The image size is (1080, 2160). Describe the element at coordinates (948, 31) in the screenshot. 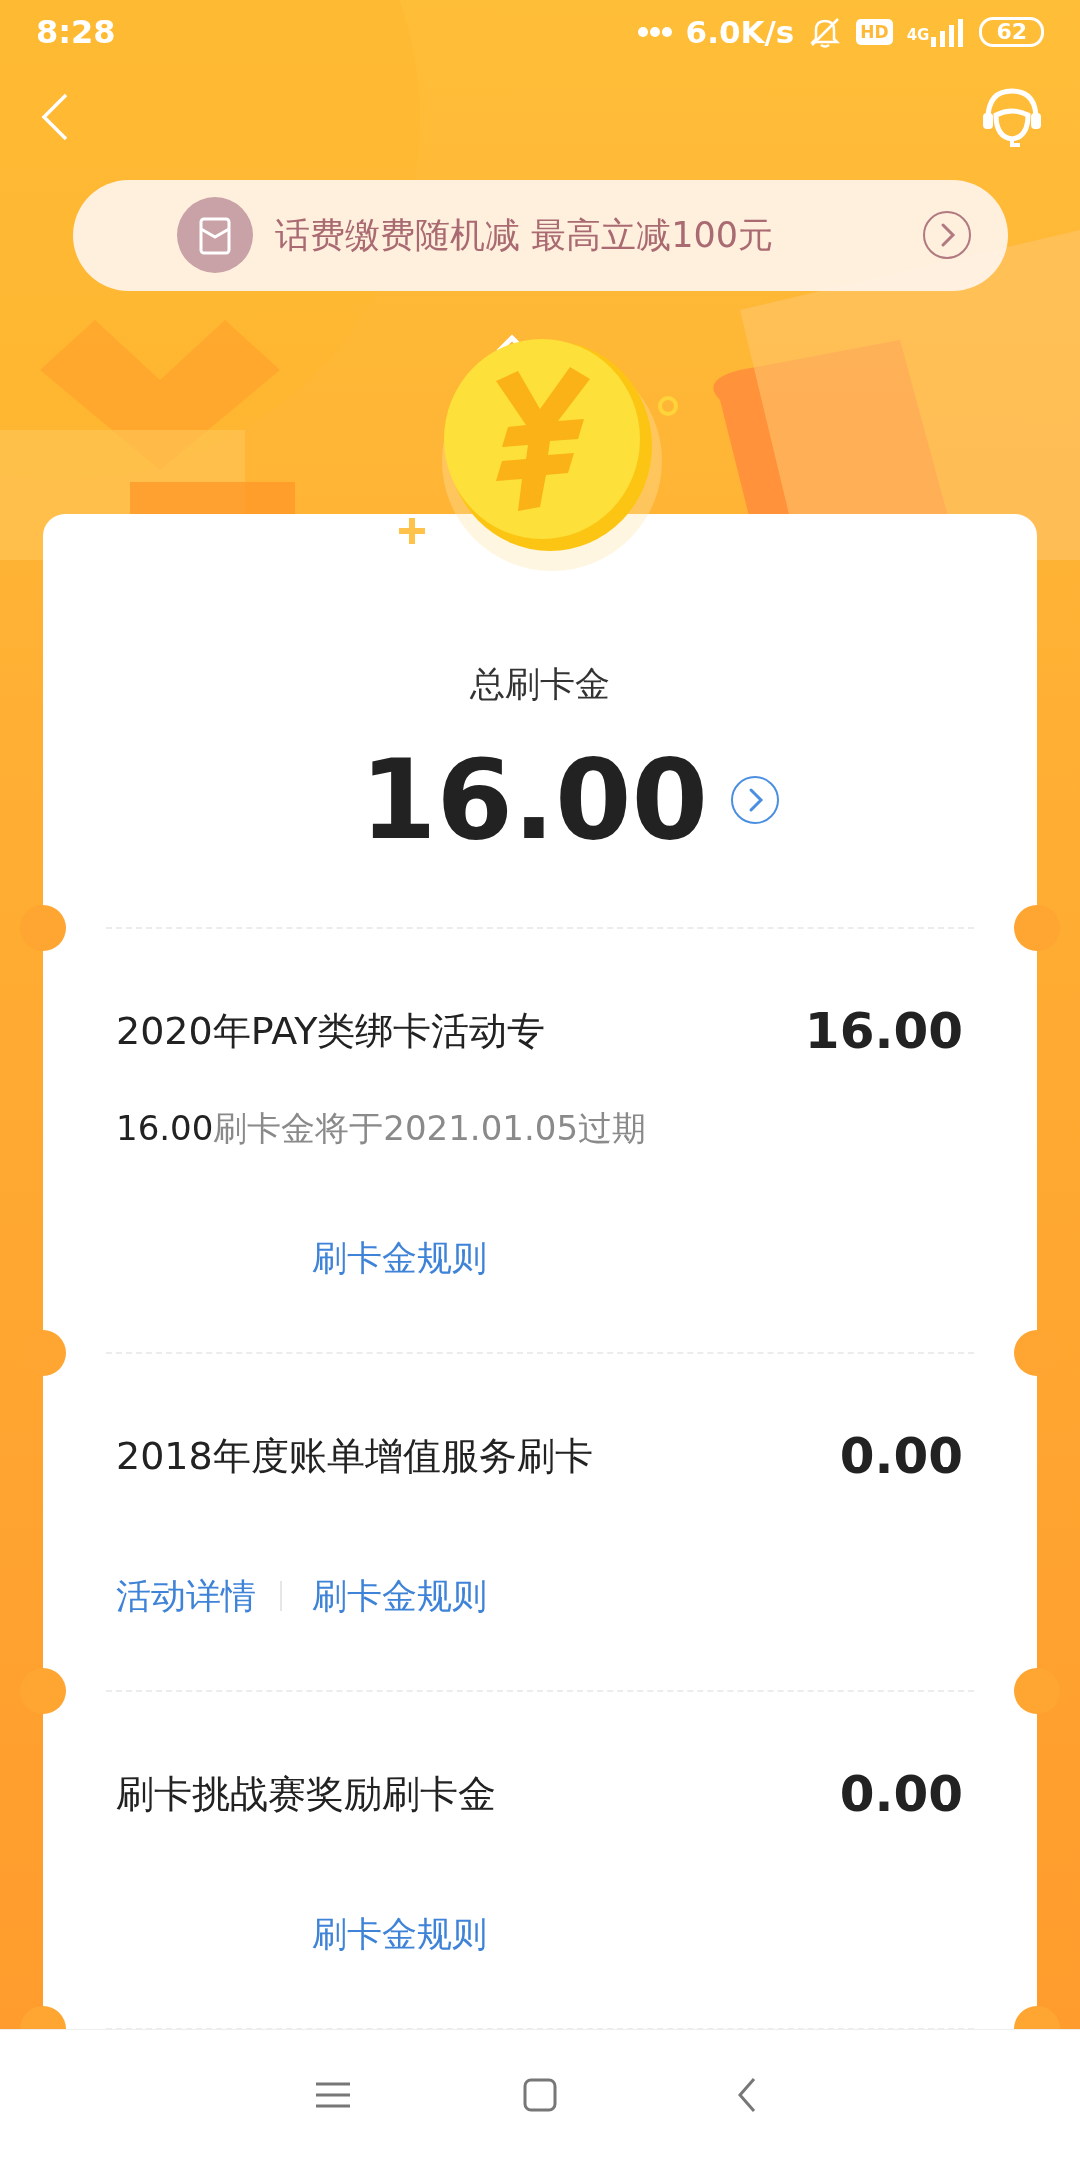

I see `signal-icon` at that location.